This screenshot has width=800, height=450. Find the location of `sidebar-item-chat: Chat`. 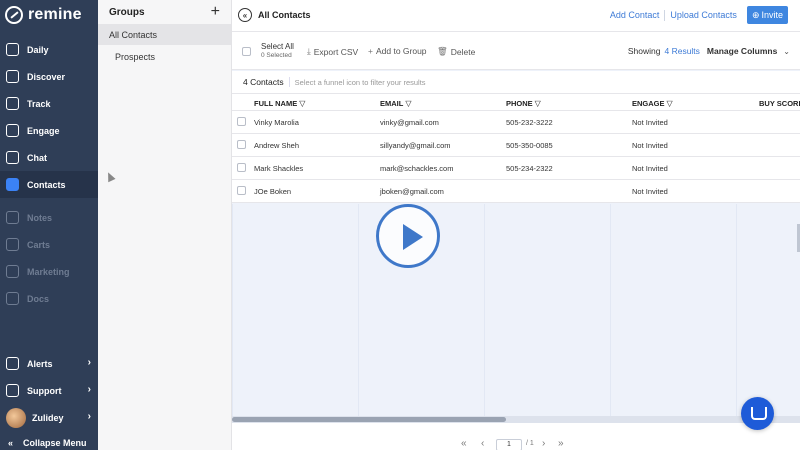

sidebar-item-chat: Chat is located at coordinates (49, 157).